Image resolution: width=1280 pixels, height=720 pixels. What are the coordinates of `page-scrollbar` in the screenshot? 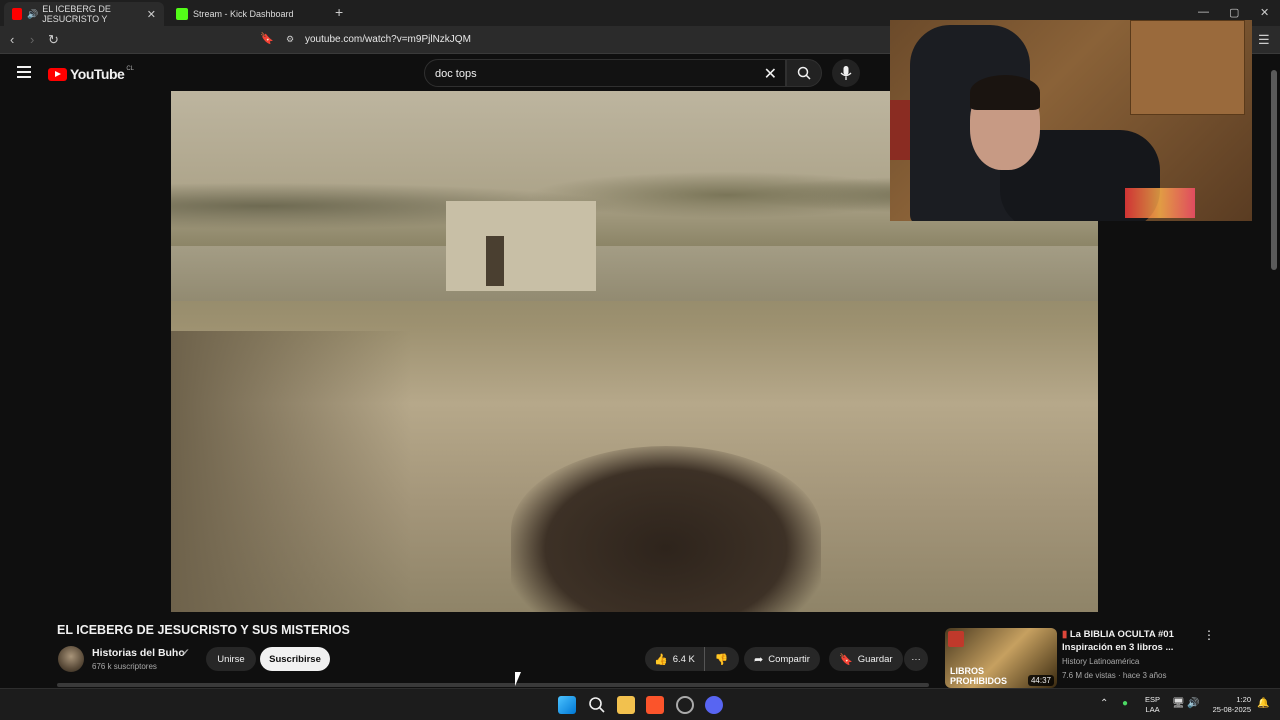 It's located at (1274, 375).